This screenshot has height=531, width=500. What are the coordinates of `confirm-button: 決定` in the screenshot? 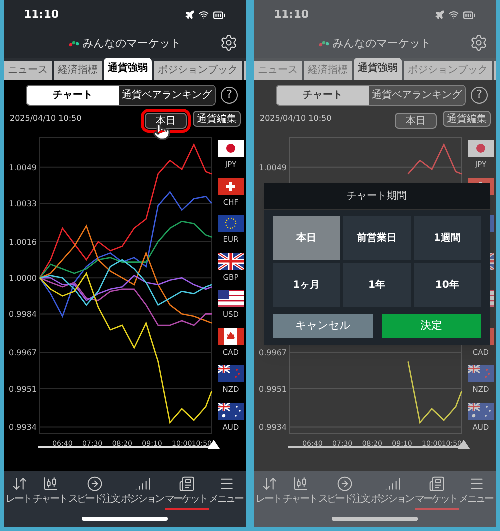 It's located at (431, 326).